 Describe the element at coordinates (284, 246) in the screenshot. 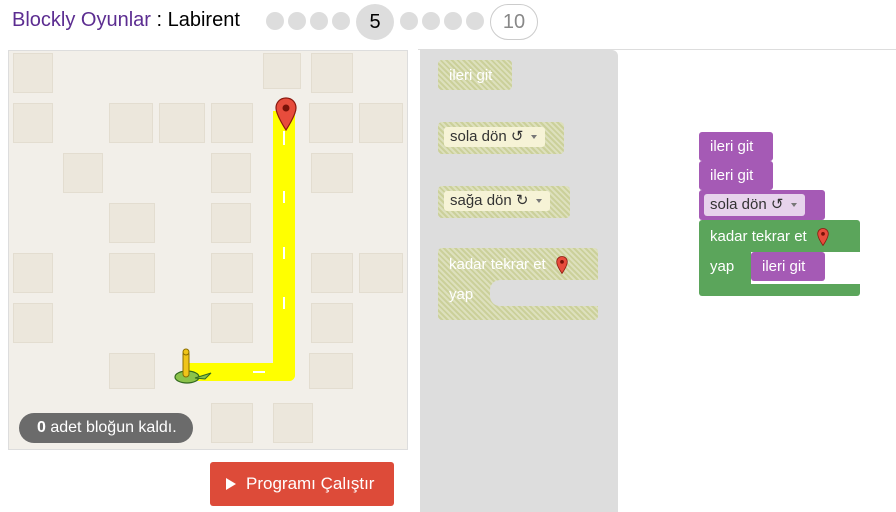

I see `maze-path-vertical` at that location.